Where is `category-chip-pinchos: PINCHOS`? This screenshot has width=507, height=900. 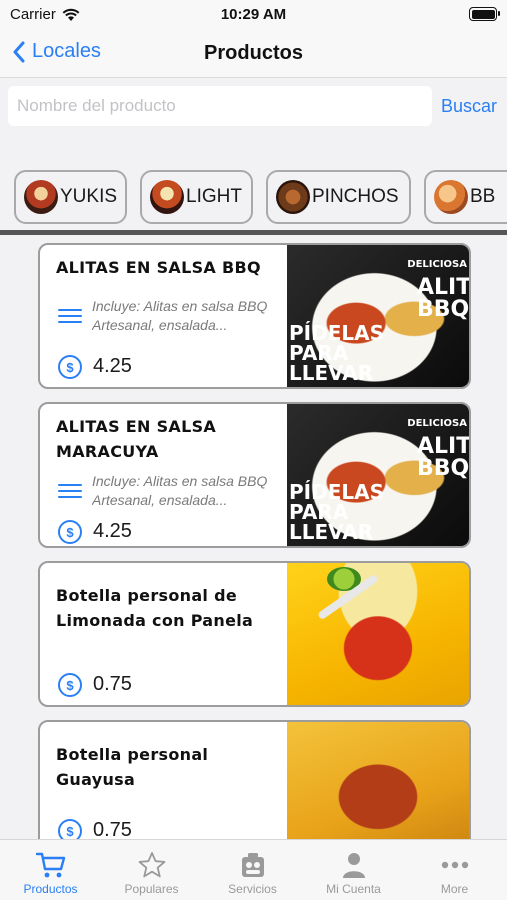
category-chip-pinchos: PINCHOS is located at coordinates (338, 197).